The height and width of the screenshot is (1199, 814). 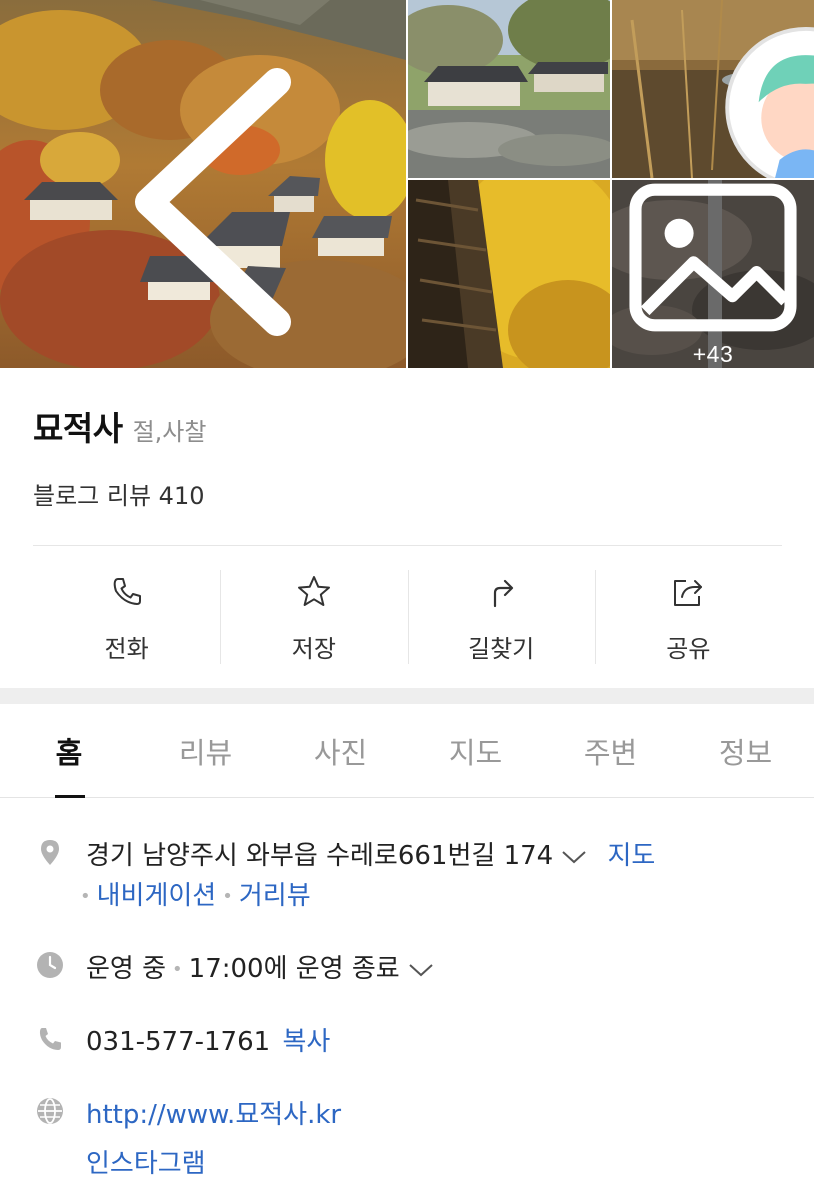 I want to click on call-button: 전화, so click(x=126, y=617).